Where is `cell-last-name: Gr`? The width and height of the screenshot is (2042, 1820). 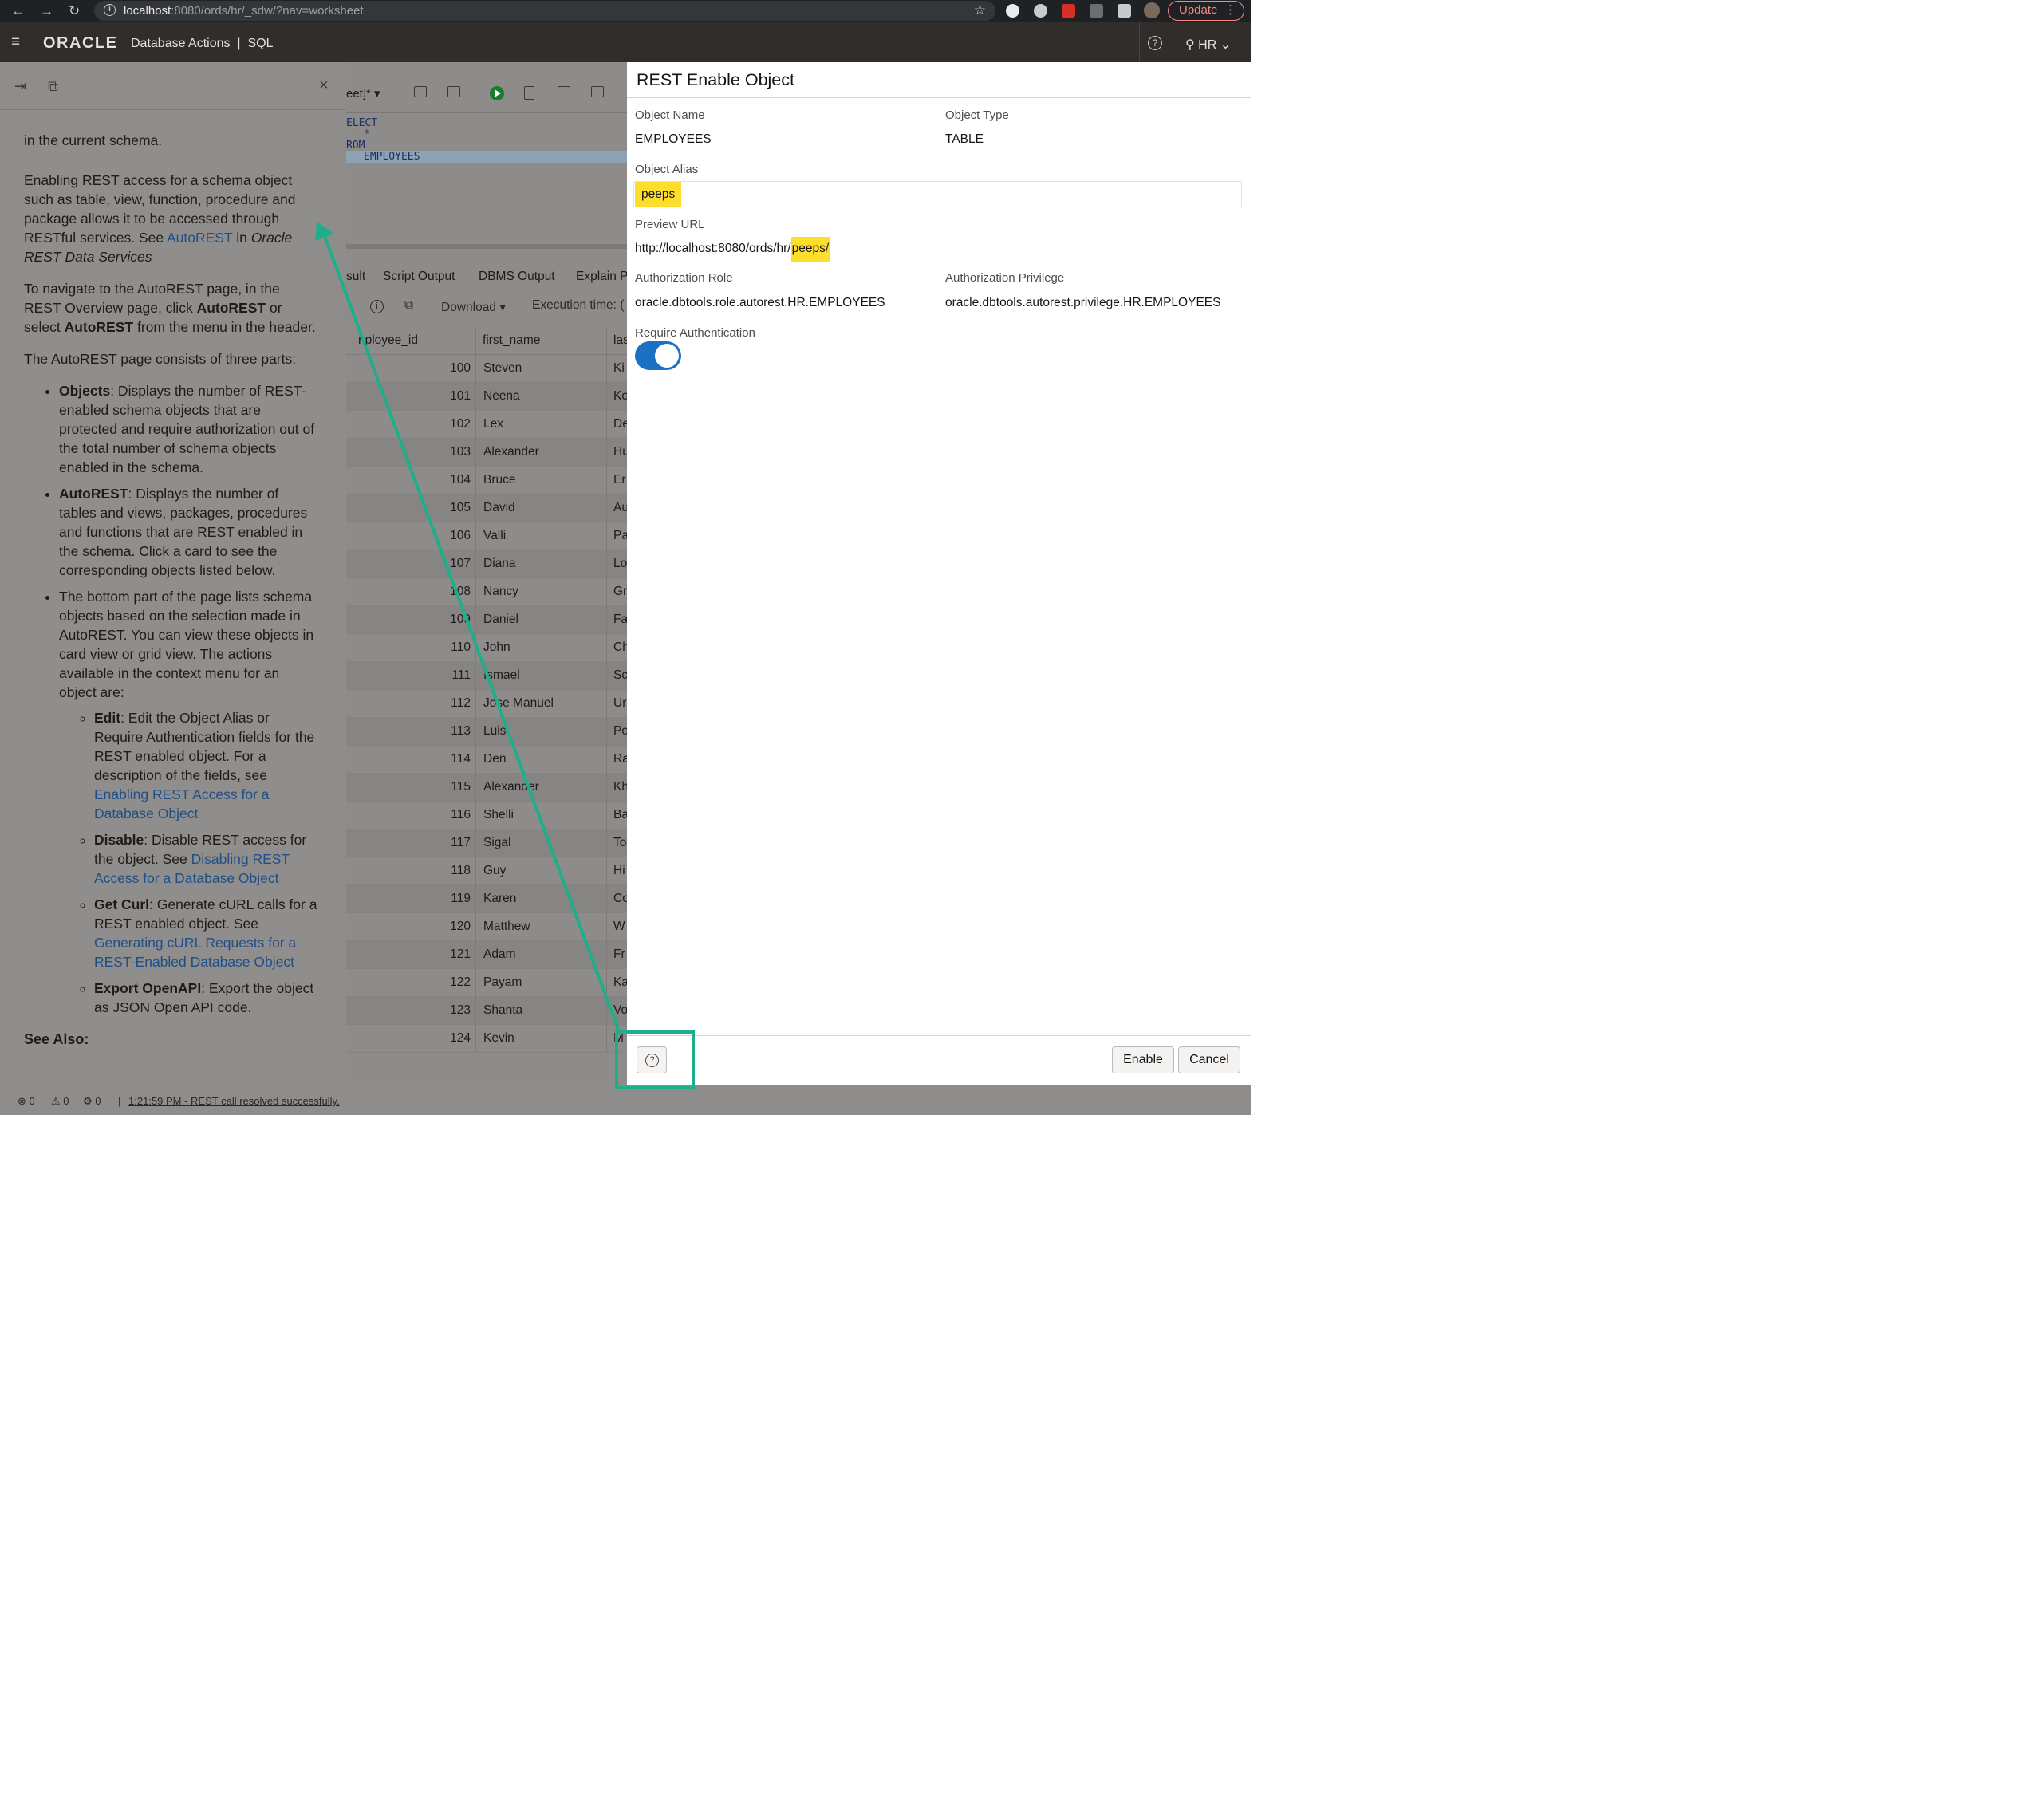 cell-last-name: Gr is located at coordinates (620, 591).